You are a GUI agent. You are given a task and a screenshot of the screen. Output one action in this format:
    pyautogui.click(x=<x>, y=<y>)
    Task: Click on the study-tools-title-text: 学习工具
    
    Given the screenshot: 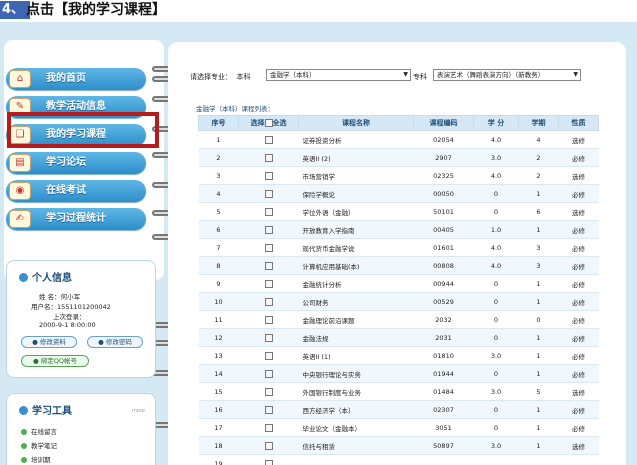 What is the action you would take?
    pyautogui.click(x=52, y=411)
    